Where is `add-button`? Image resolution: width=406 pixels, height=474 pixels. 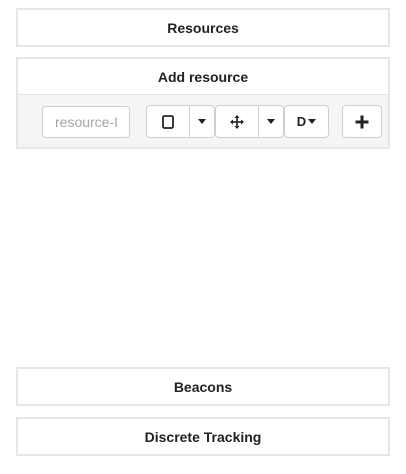
add-button is located at coordinates (362, 121).